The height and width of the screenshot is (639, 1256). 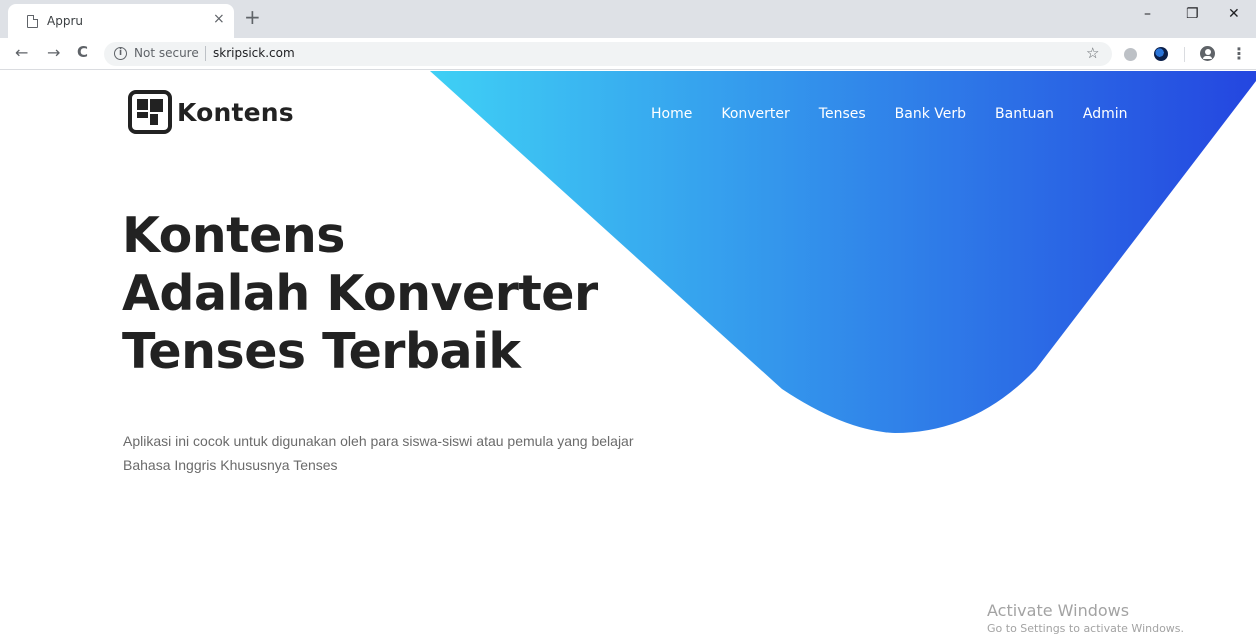 What do you see at coordinates (82, 52) in the screenshot?
I see `reload-button: C` at bounding box center [82, 52].